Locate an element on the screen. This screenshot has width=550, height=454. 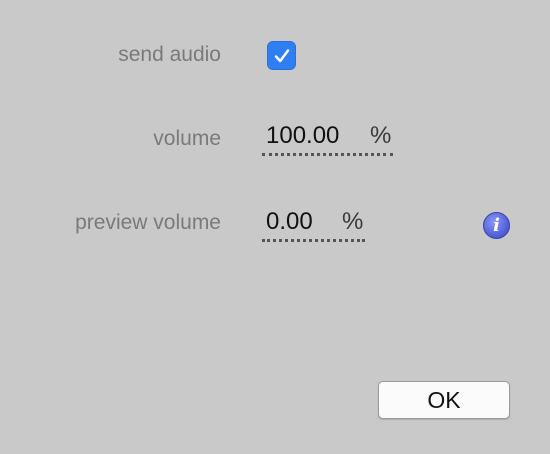
preview-volume-field: 0.00 % is located at coordinates (313, 224).